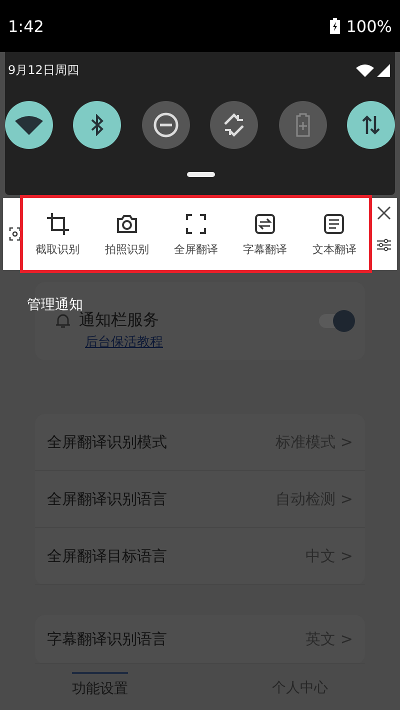 This screenshot has height=710, width=400. What do you see at coordinates (369, 26) in the screenshot?
I see `battery-percent: 100%` at bounding box center [369, 26].